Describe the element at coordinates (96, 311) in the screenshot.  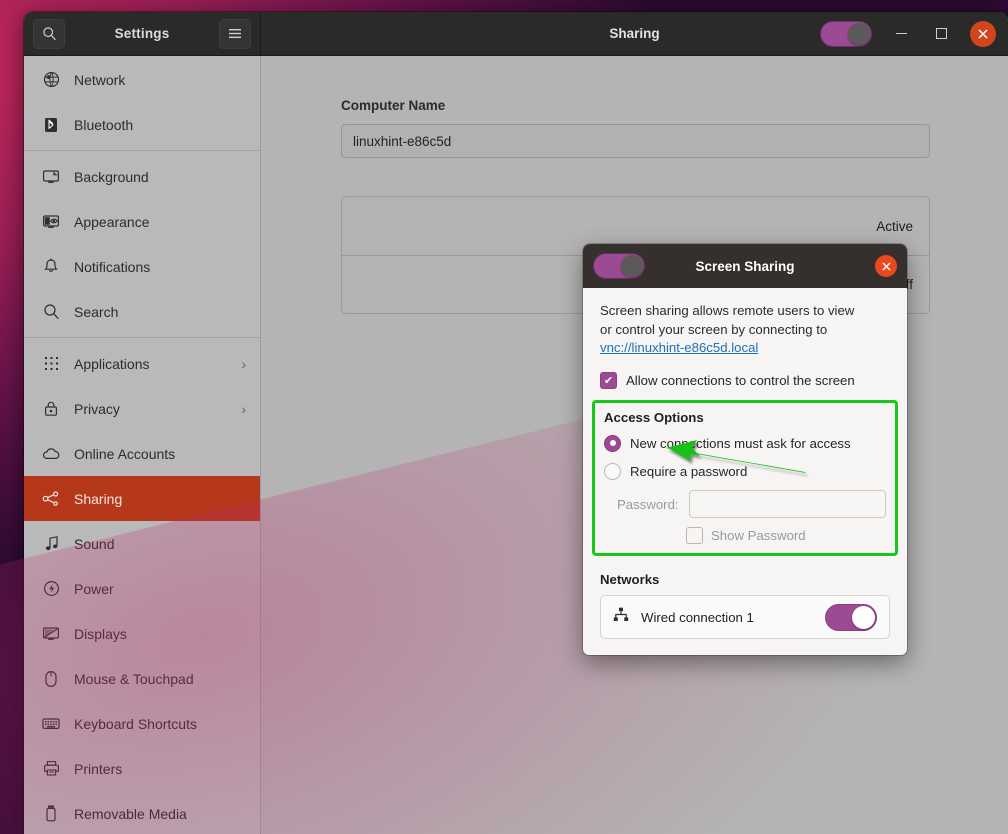
I see `sidebar-item-label: Search` at that location.